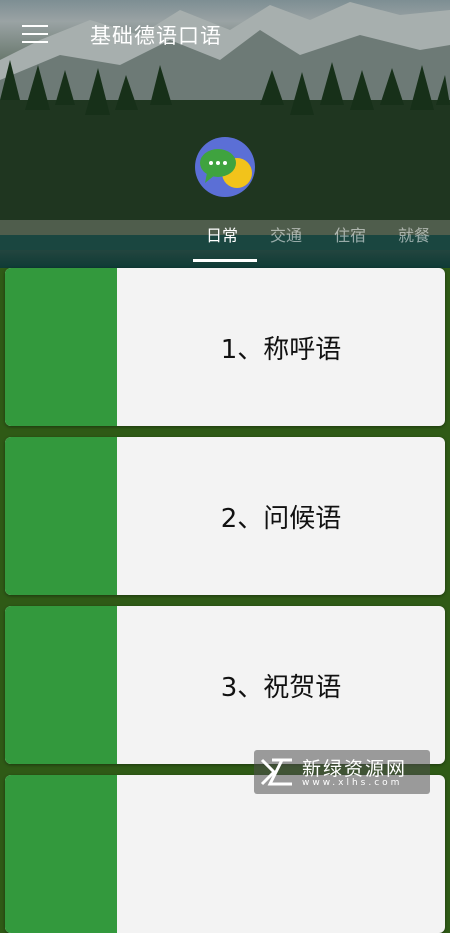  Describe the element at coordinates (281, 854) in the screenshot. I see `card-label` at that location.